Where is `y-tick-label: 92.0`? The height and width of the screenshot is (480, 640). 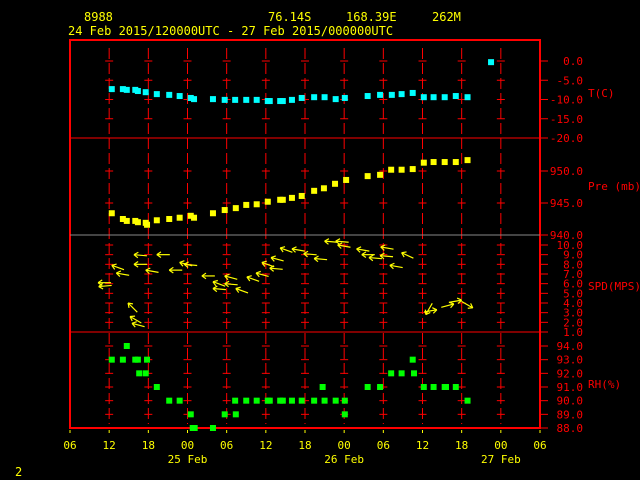 y-tick-label: 92.0 is located at coordinates (570, 373).